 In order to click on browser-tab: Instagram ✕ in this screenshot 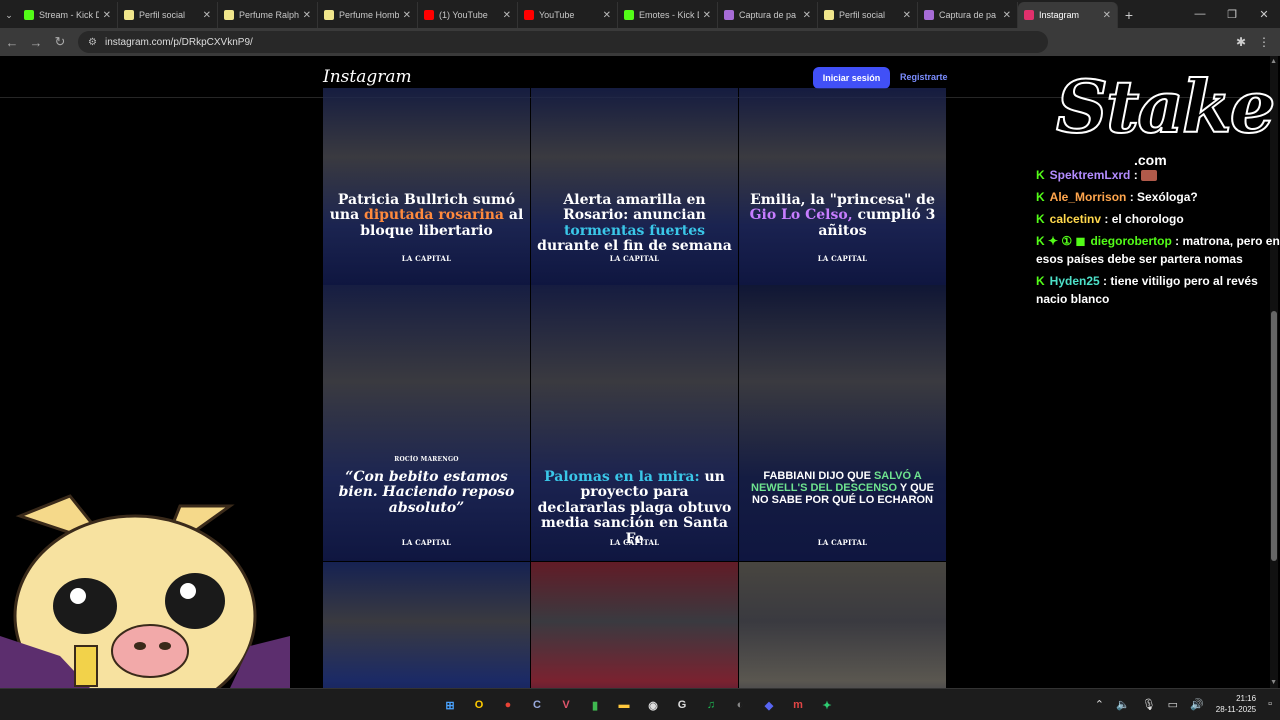, I will do `click(1068, 15)`.